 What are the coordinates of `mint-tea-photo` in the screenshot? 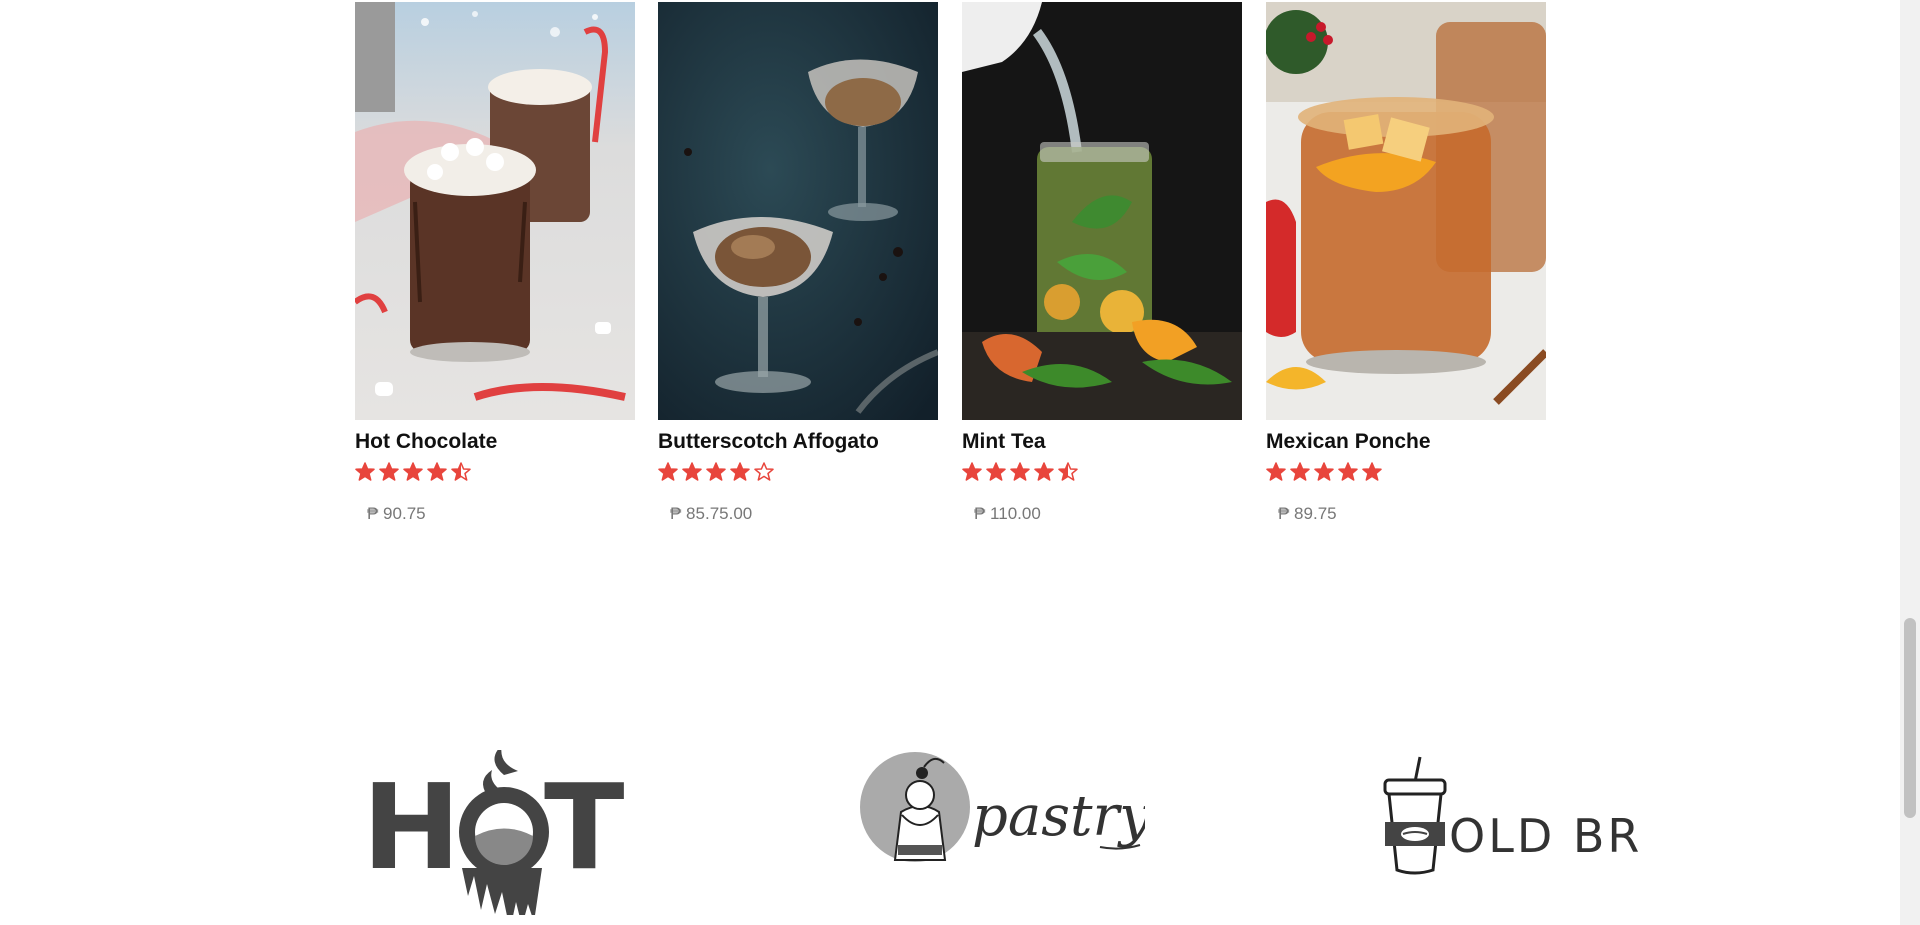 It's located at (1102, 211).